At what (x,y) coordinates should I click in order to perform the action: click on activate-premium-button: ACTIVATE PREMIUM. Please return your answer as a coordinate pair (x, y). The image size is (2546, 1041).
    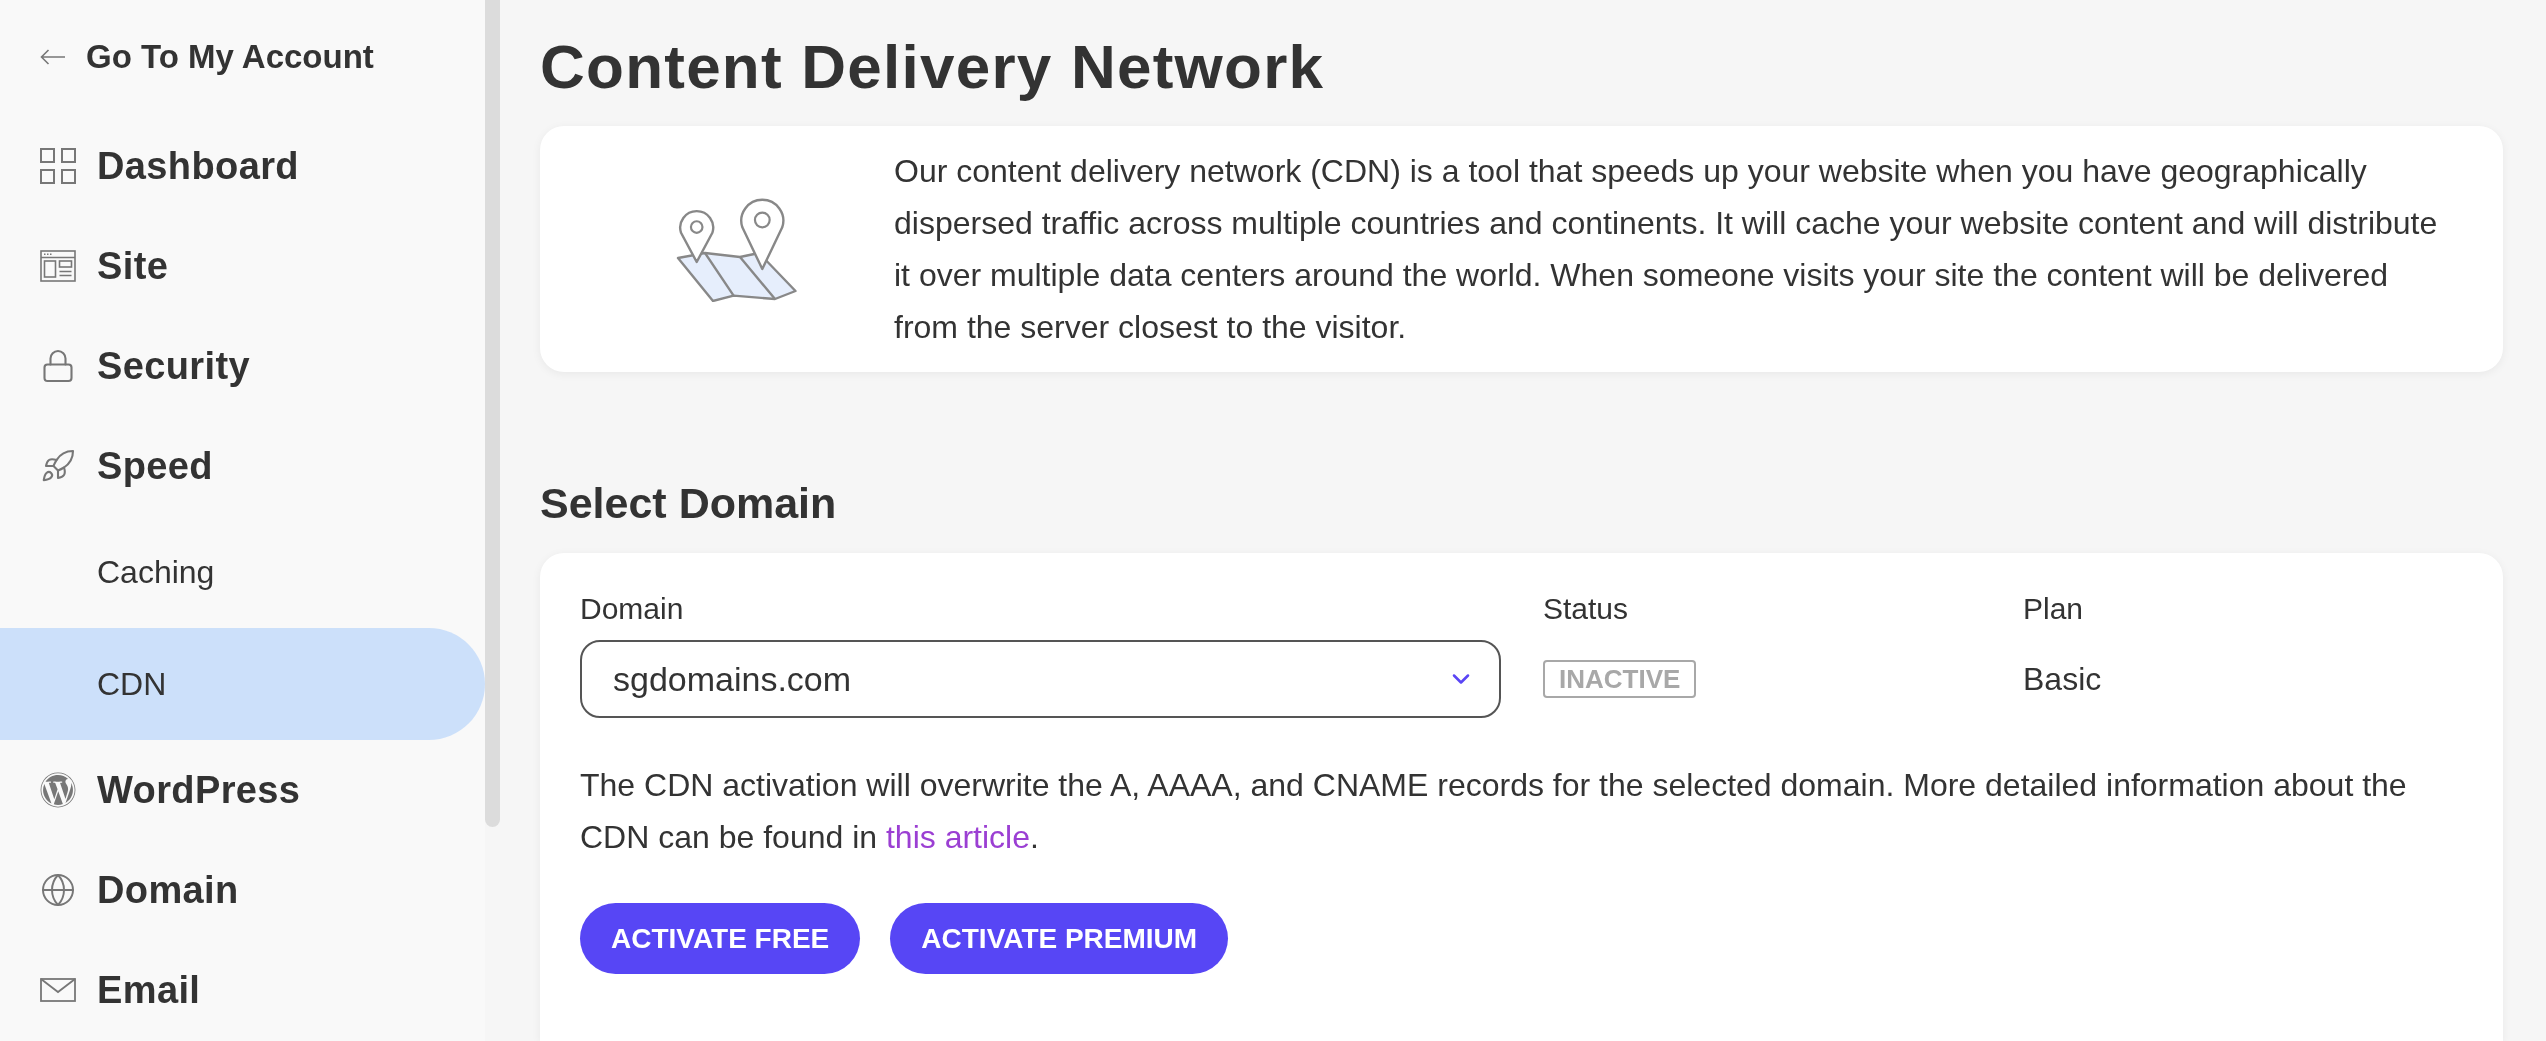
    Looking at the image, I should click on (1059, 938).